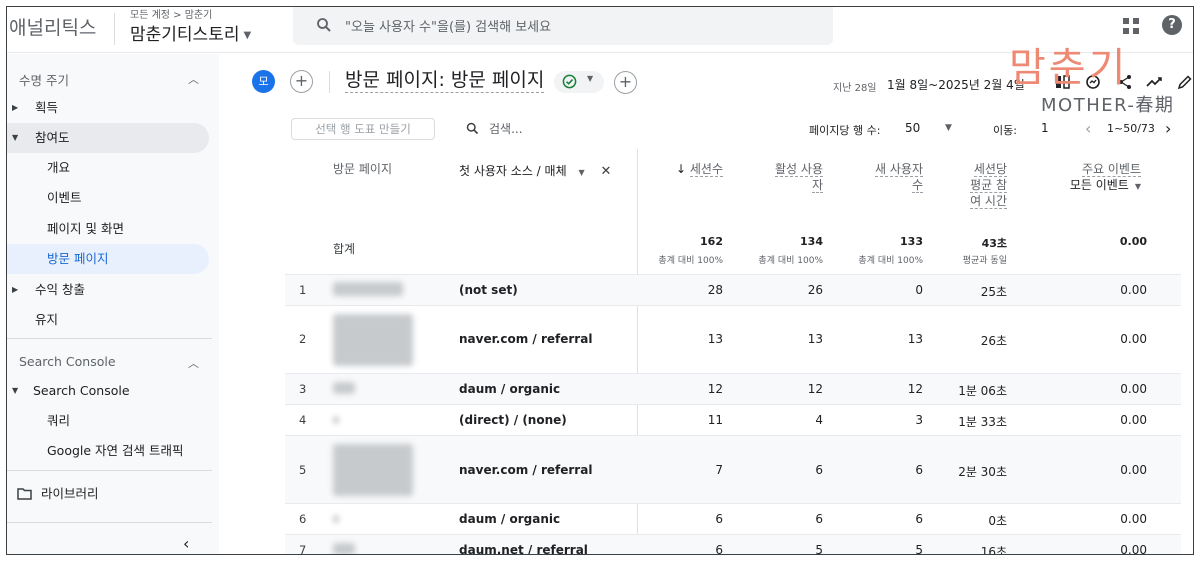 This screenshot has height=561, width=1200. What do you see at coordinates (303, 420) in the screenshot?
I see `row-index: 4` at bounding box center [303, 420].